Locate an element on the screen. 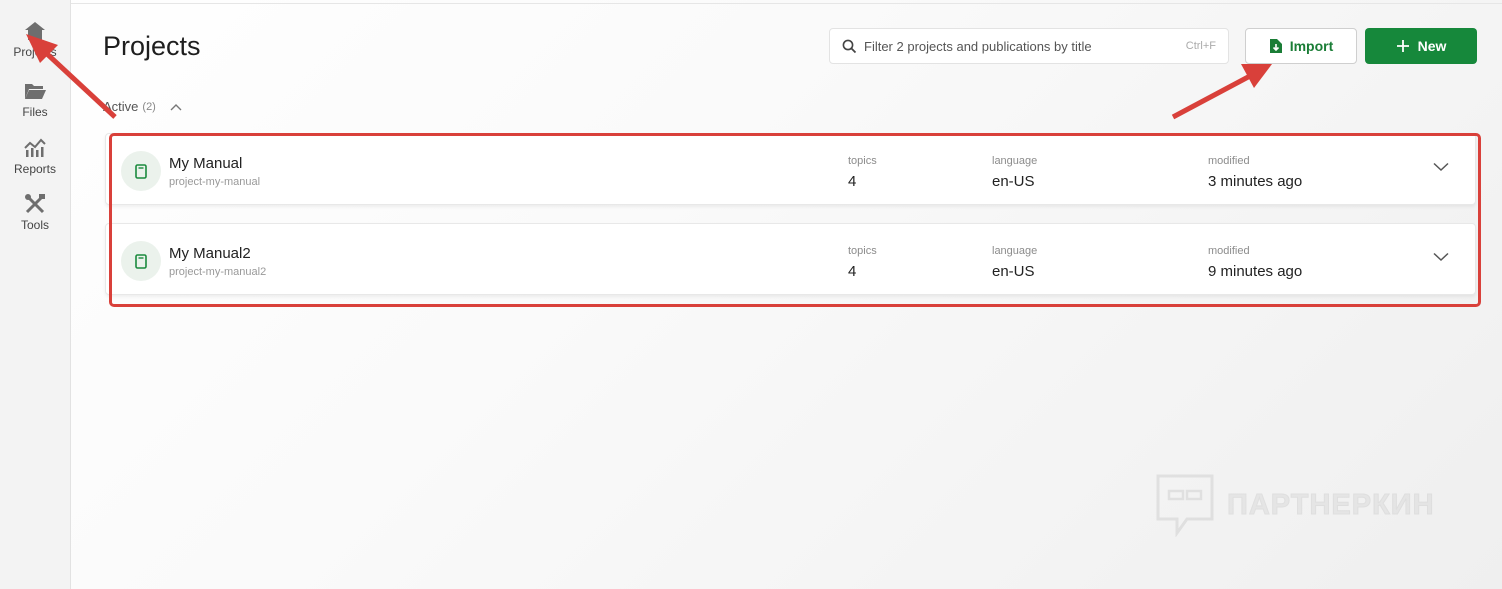  new-button: New is located at coordinates (1421, 46).